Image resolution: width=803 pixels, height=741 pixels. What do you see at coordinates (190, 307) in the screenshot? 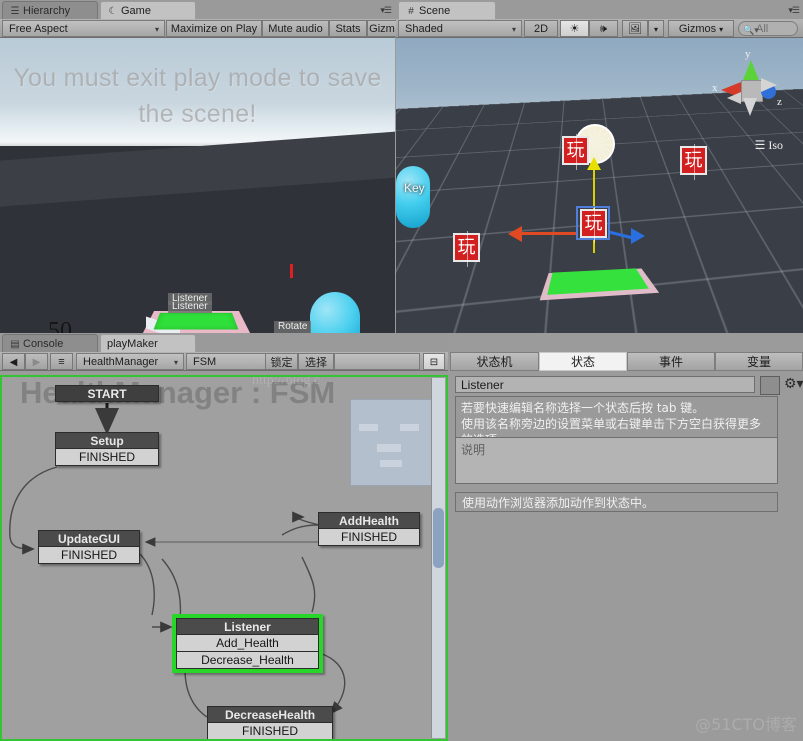
I see `game-label-listener-2: Listener` at bounding box center [190, 307].